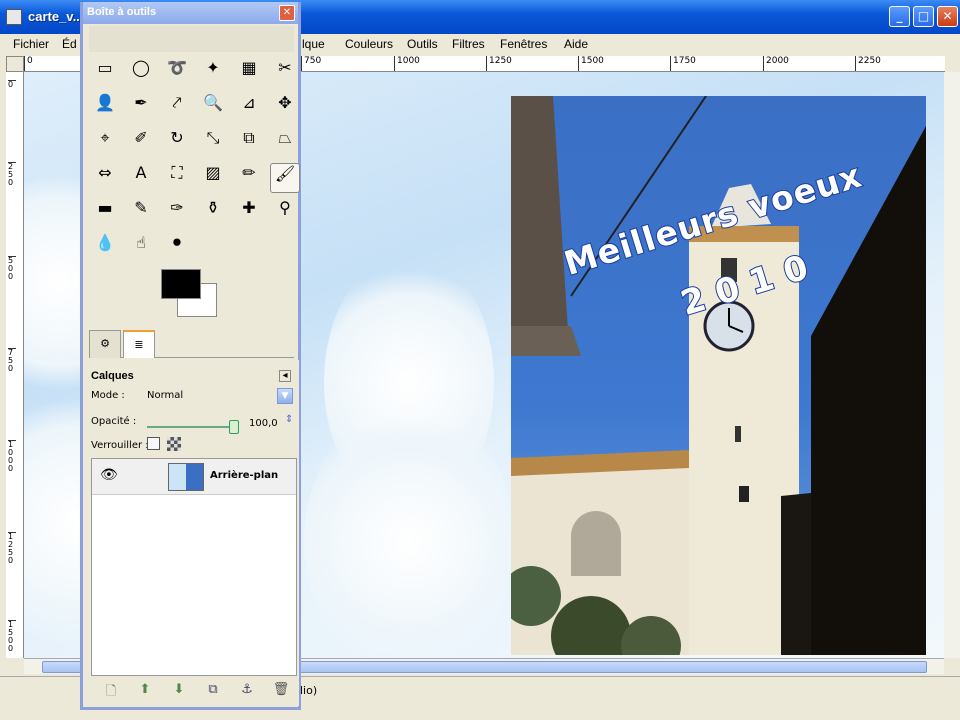  What do you see at coordinates (683, 63) in the screenshot?
I see `ruler-tick: 1750` at bounding box center [683, 63].